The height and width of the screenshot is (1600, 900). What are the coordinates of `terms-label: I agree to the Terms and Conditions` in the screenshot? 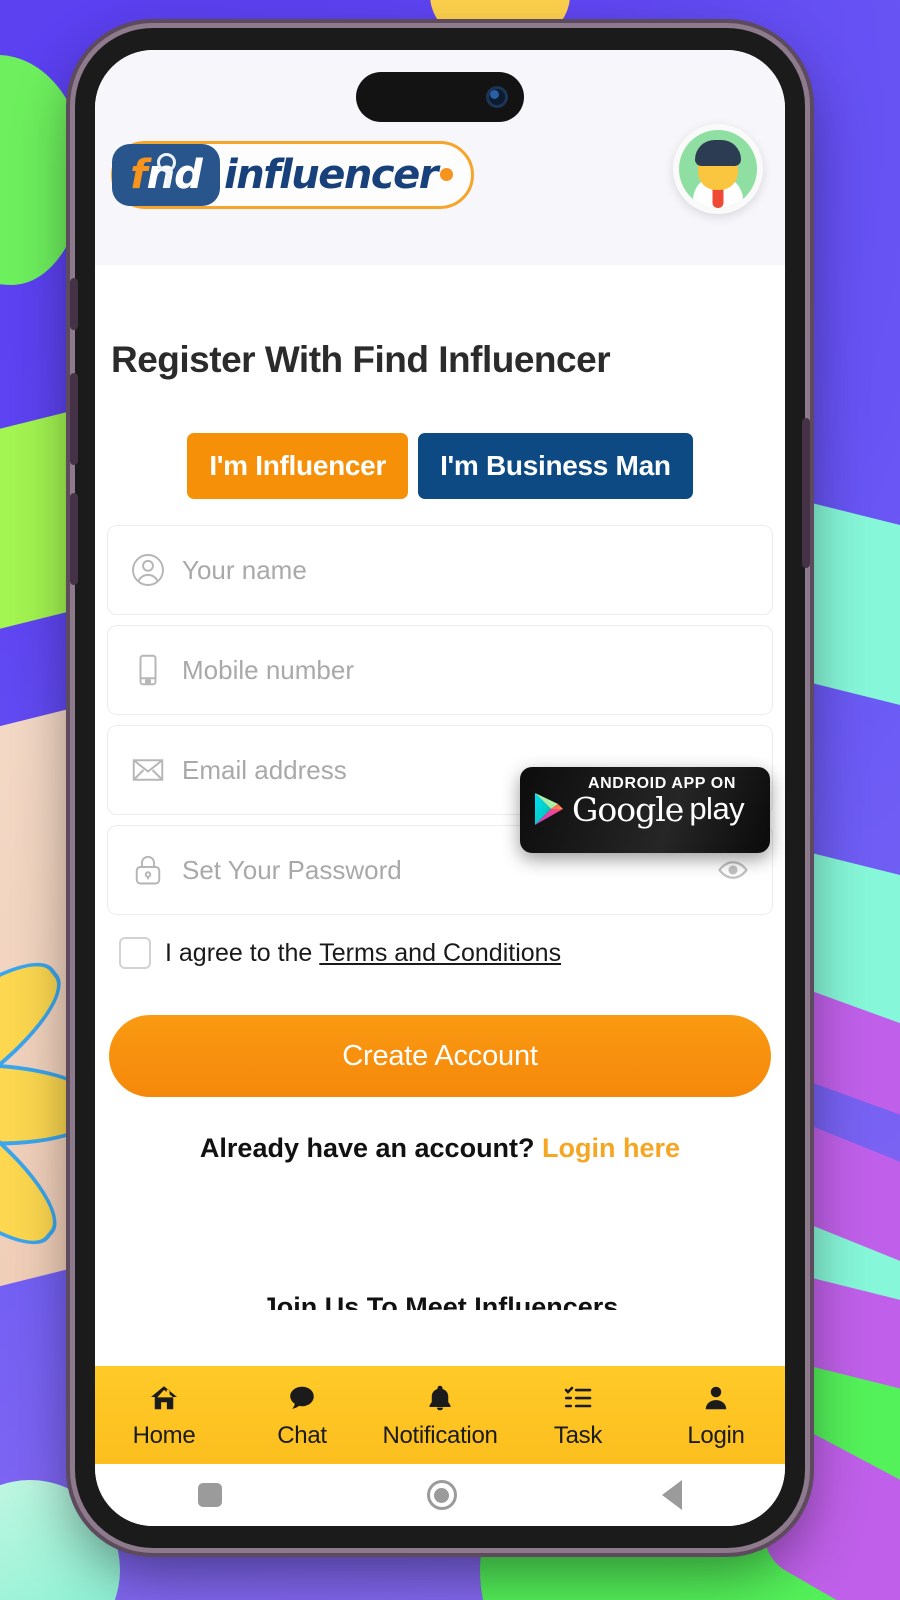 It's located at (363, 953).